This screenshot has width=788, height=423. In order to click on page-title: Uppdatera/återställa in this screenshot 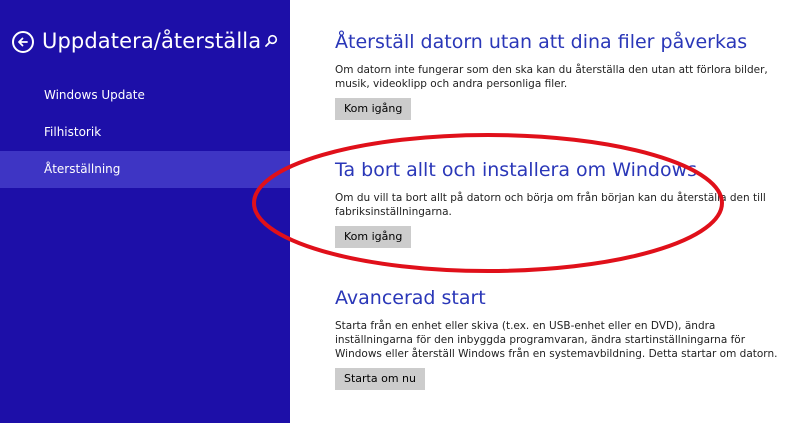, I will do `click(152, 41)`.